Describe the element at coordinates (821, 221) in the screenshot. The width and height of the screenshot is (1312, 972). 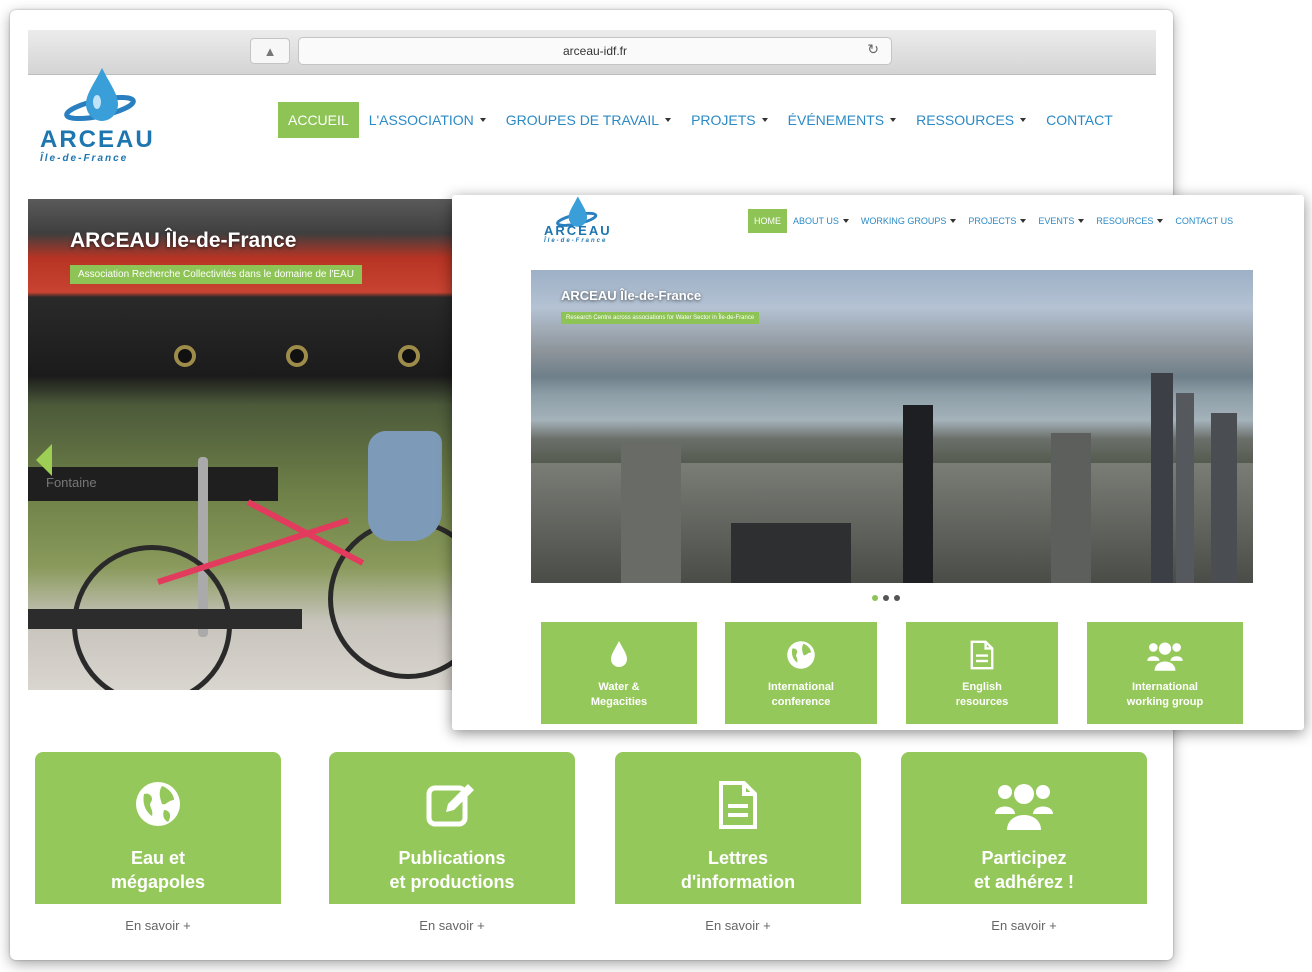
I see `nav-item-about: ABOUT US` at that location.